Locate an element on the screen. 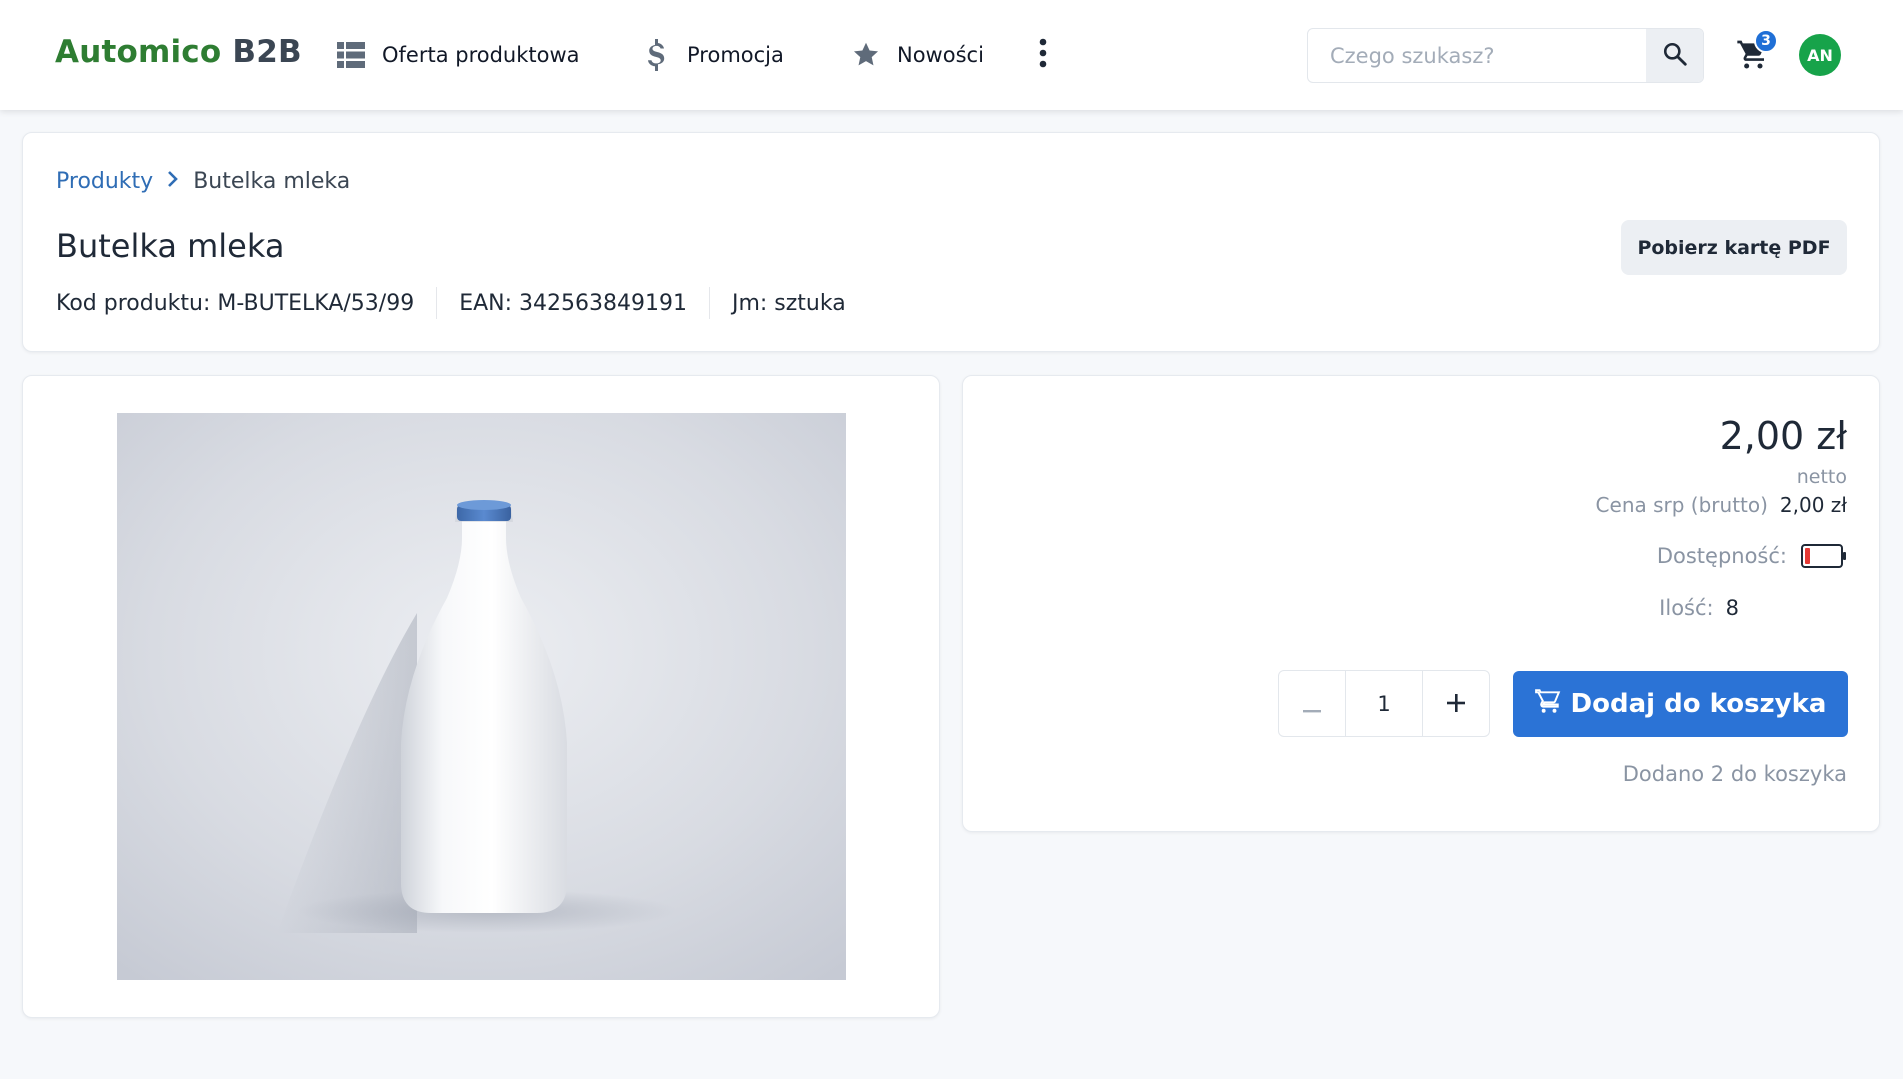 Image resolution: width=1903 pixels, height=1079 pixels. quantity-input: 1 is located at coordinates (1384, 703).